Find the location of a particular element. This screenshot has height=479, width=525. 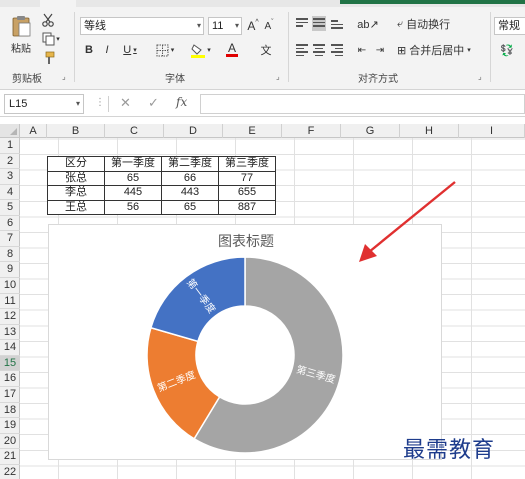

phonetic-button: 文 is located at coordinates (266, 50).